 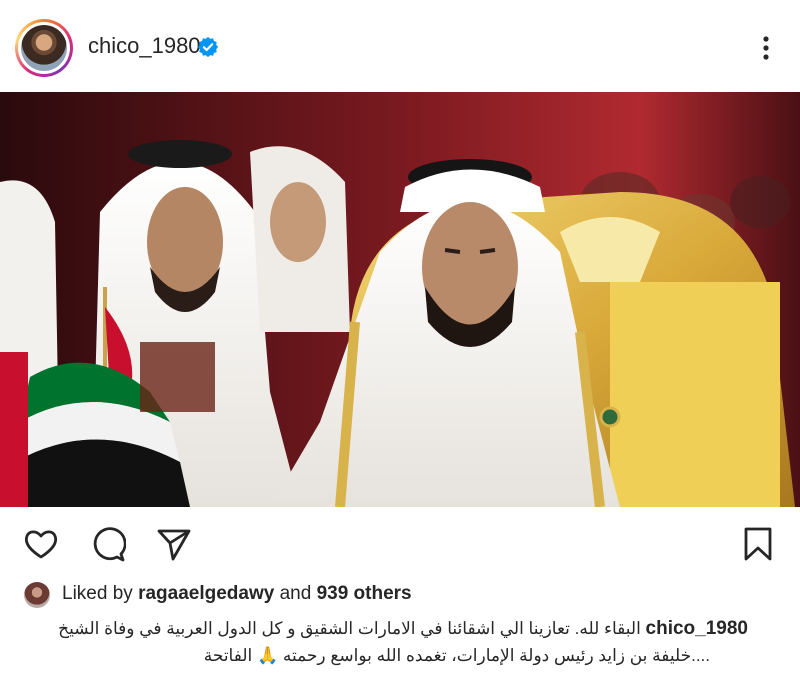 What do you see at coordinates (364, 593) in the screenshot?
I see `likes-others: 939 others` at bounding box center [364, 593].